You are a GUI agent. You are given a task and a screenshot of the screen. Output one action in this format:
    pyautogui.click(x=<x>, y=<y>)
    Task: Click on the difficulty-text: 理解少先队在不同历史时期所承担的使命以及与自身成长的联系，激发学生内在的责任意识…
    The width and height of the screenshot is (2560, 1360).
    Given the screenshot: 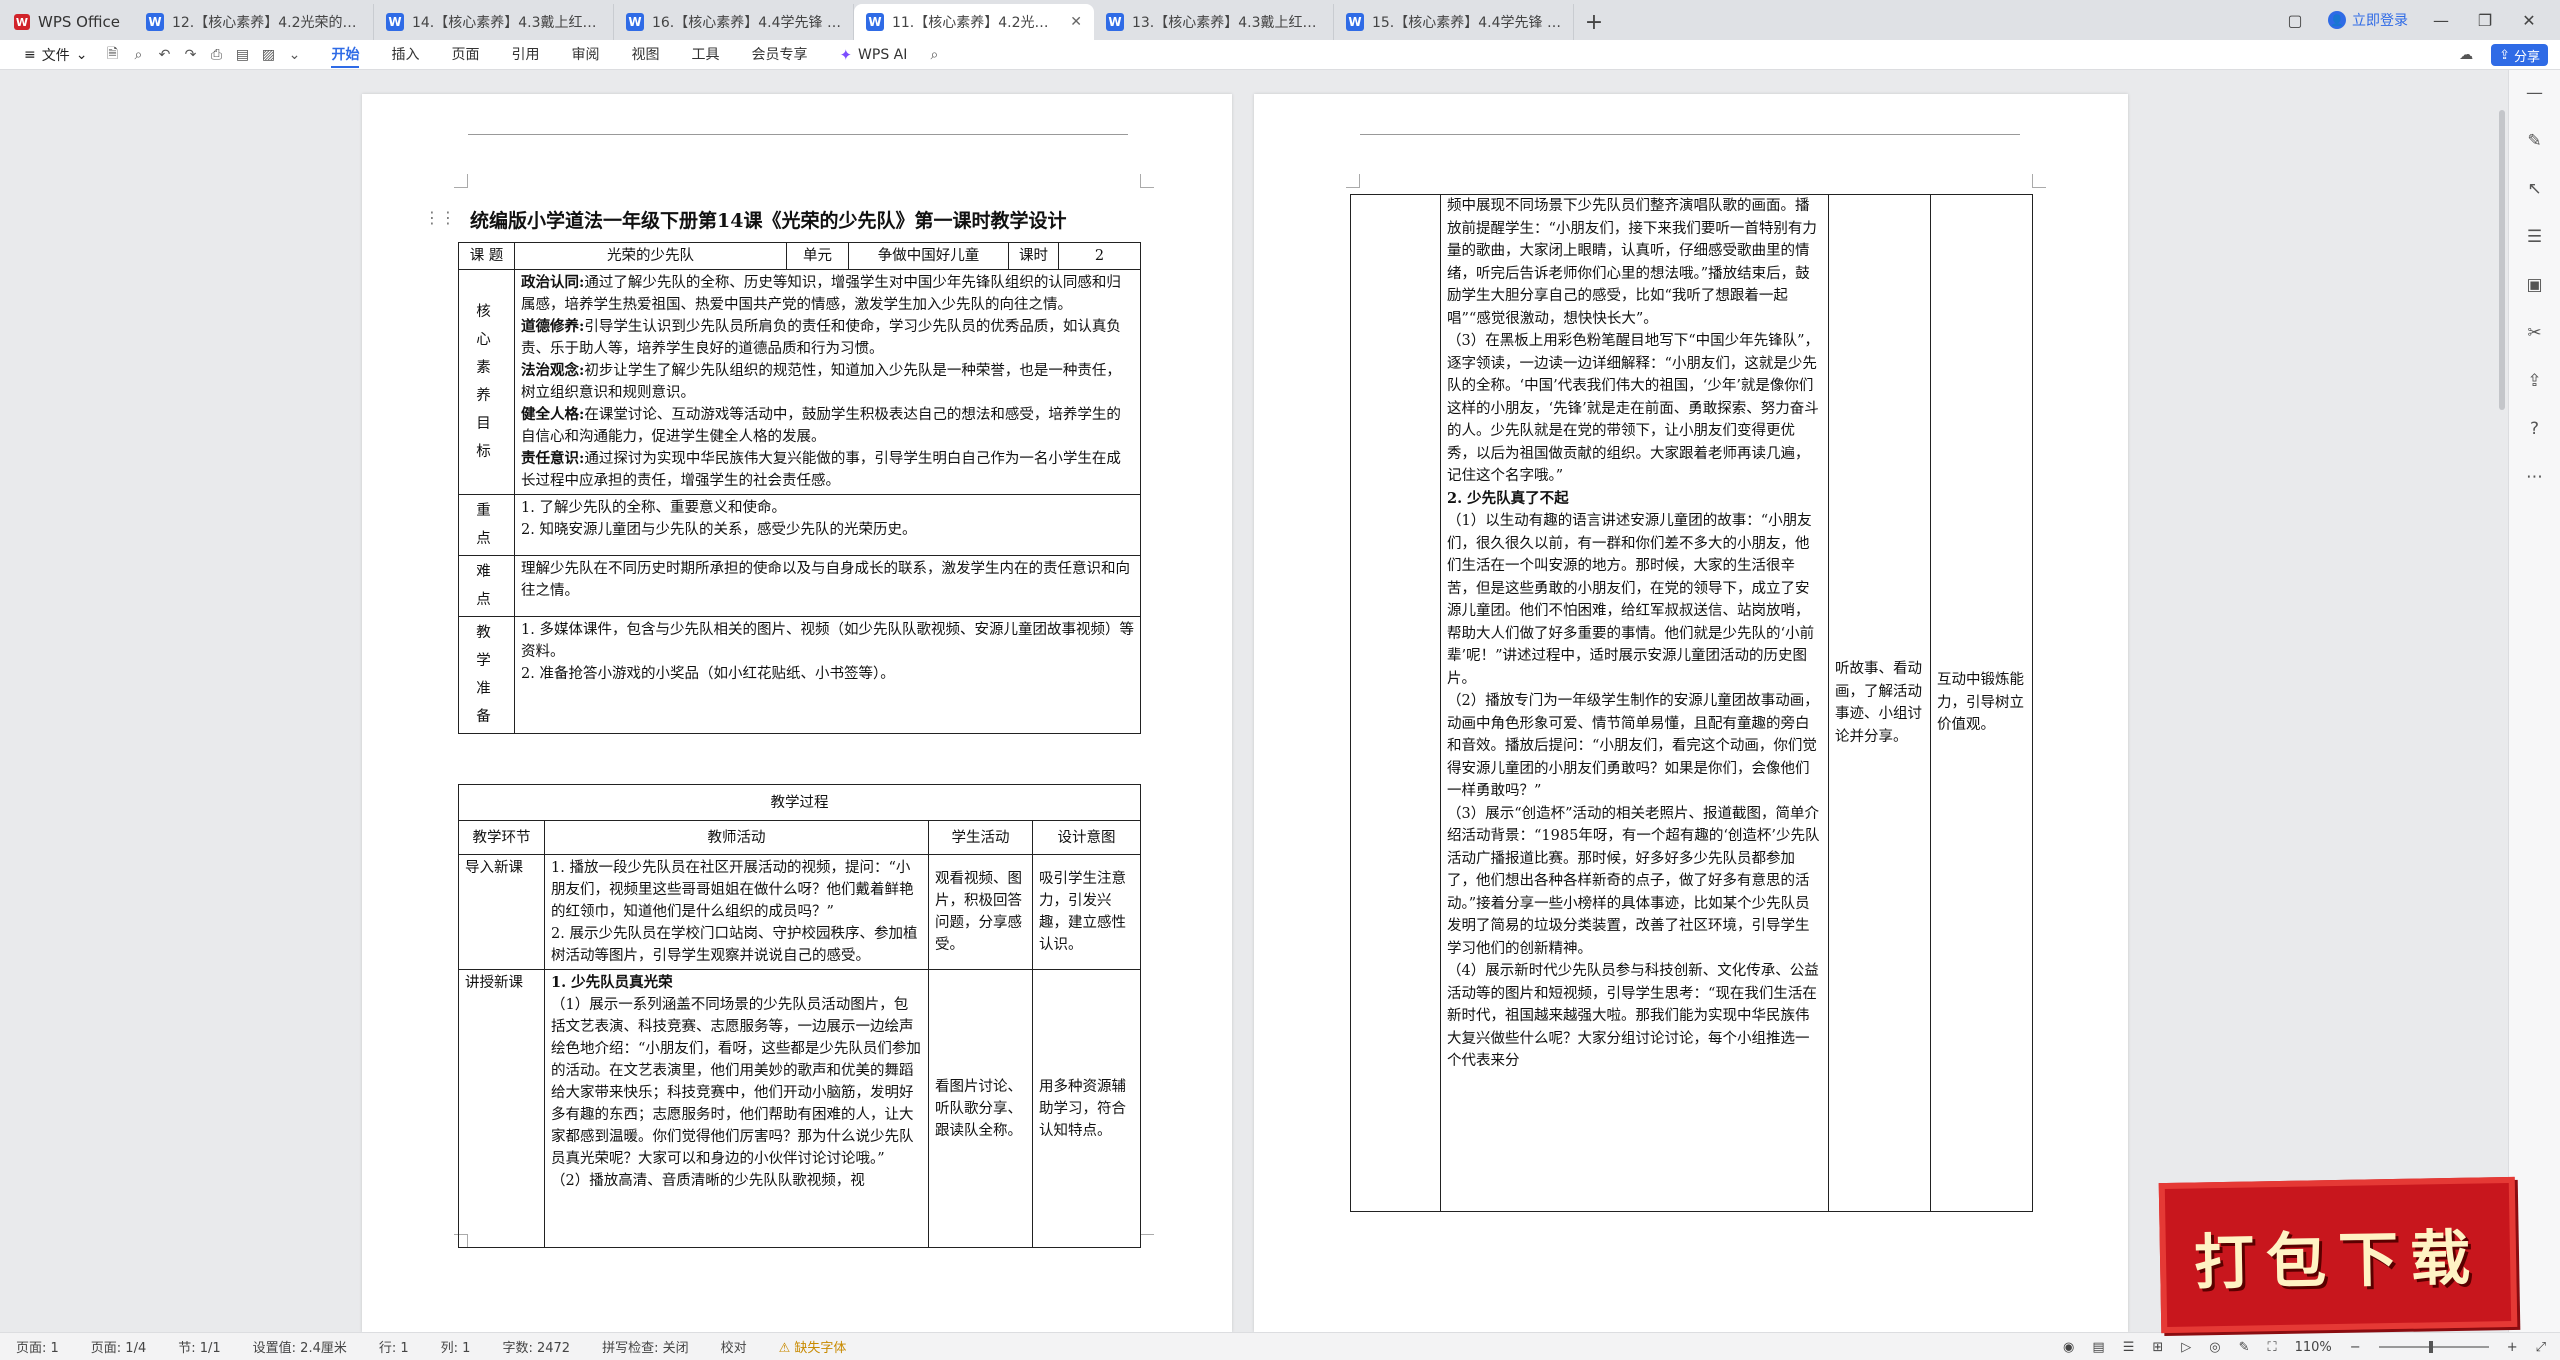 What is the action you would take?
    pyautogui.click(x=827, y=586)
    